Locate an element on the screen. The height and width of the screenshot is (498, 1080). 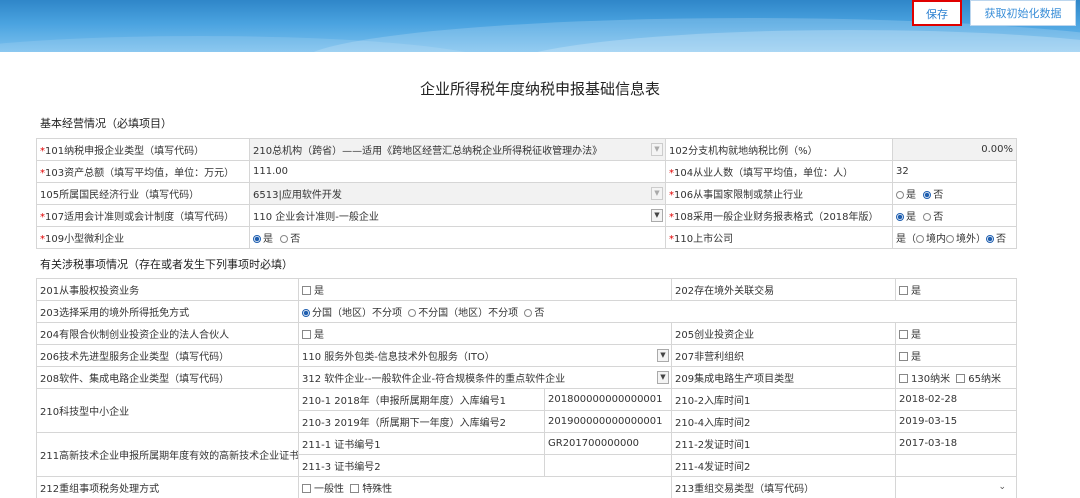
accounting-standard-select: 110 企业会计准则-一般企业 ▼ is located at coordinates (457, 215).